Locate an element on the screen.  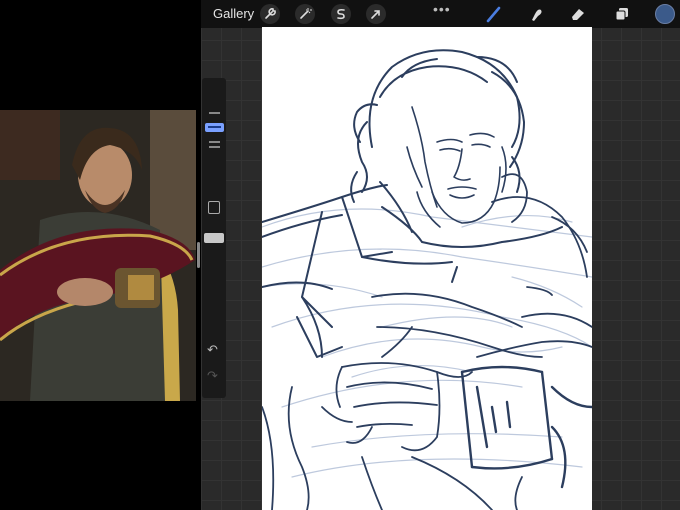
side-toolbar: ↶ ↷ is located at coordinates (214, 238).